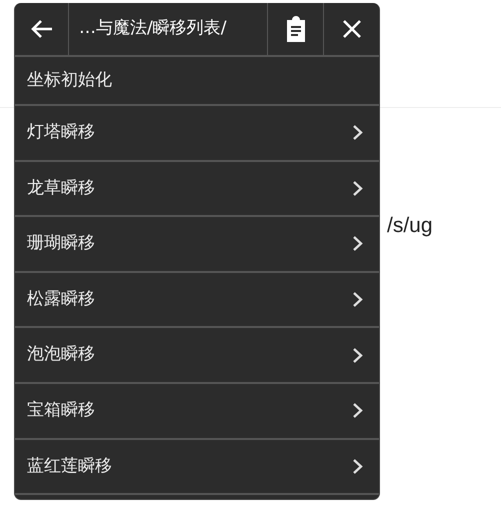 The image size is (501, 517). What do you see at coordinates (197, 134) in the screenshot?
I see `menu-item: 灯塔瞬移` at bounding box center [197, 134].